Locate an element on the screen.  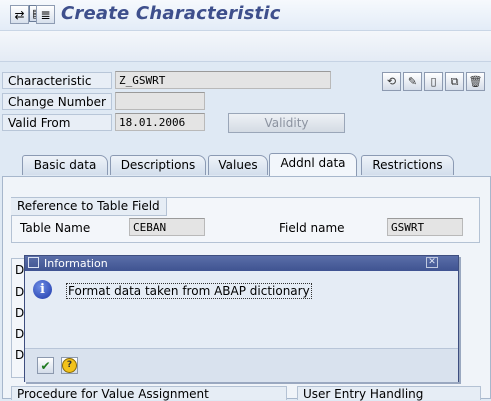
valid-from-field: 18.01.2006 is located at coordinates (160, 122).